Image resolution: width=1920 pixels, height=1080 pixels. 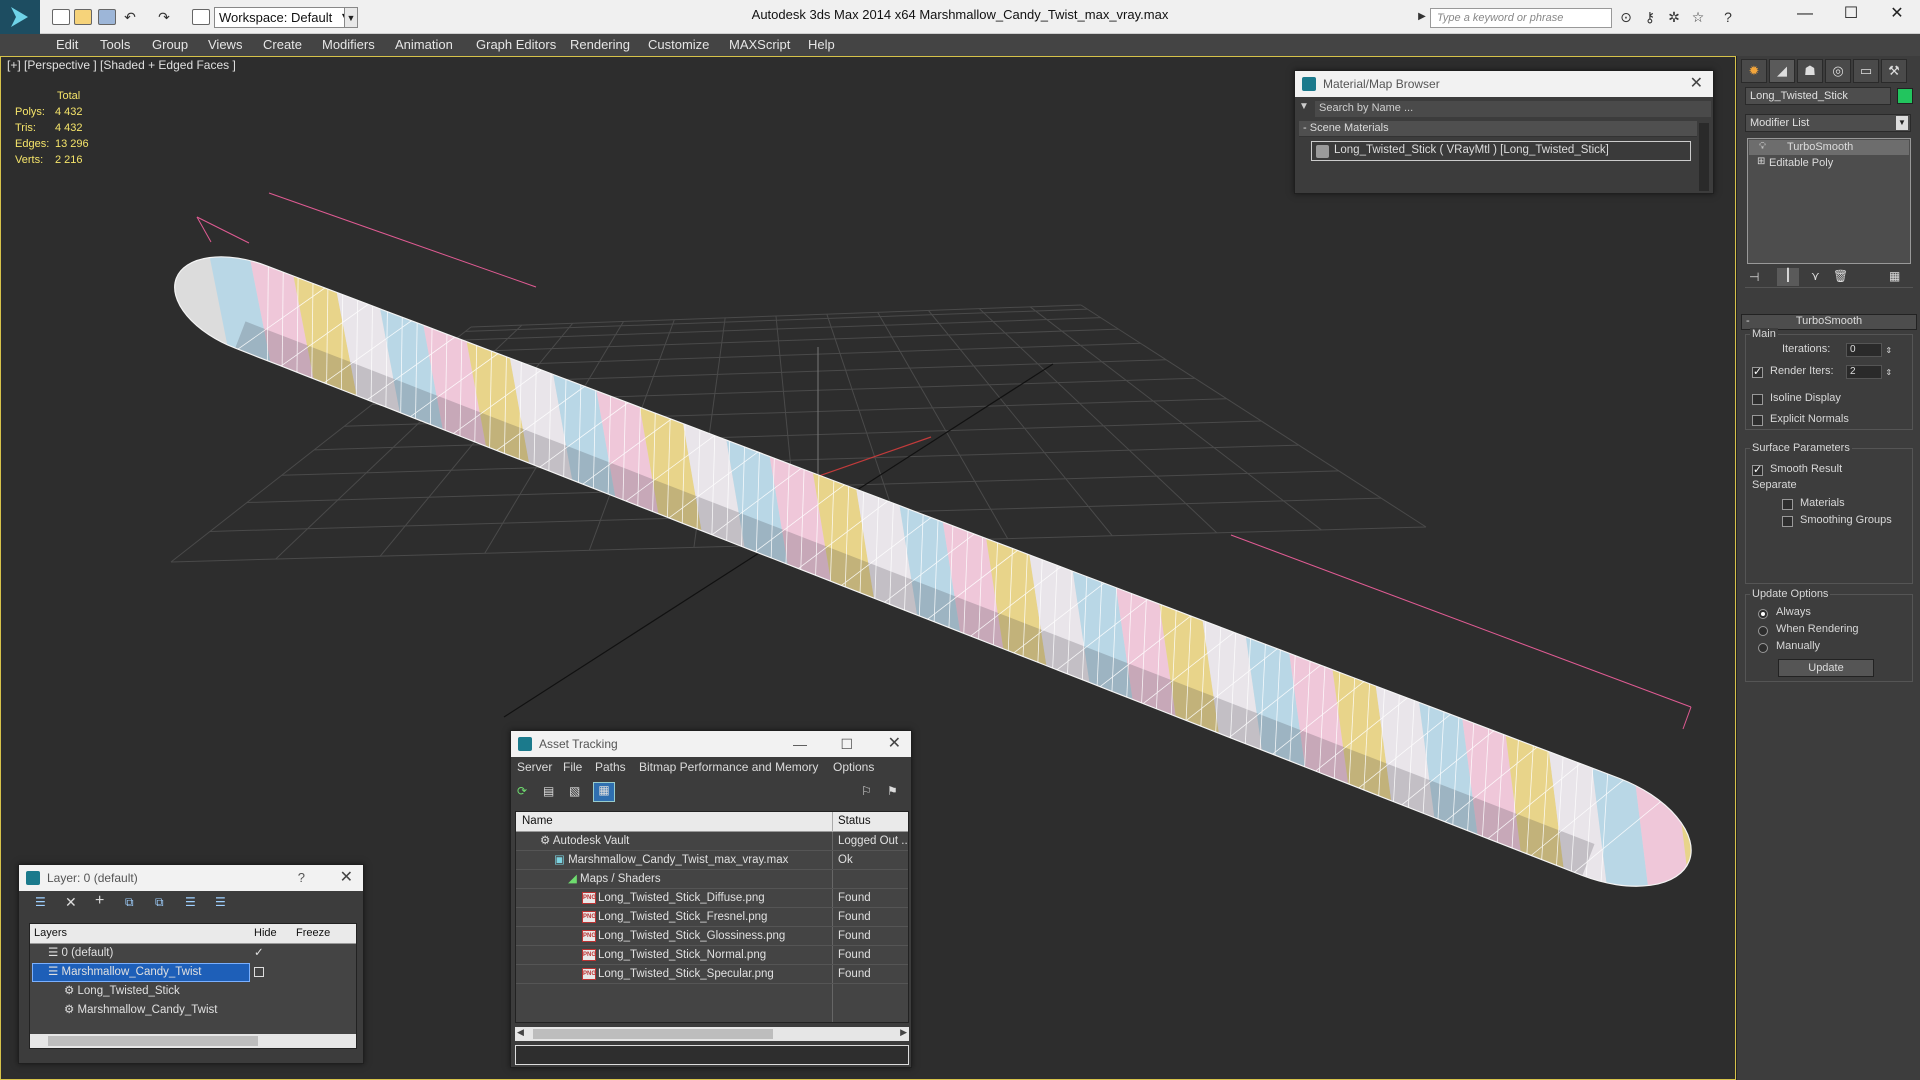 What do you see at coordinates (265, 933) in the screenshot?
I see `col-hide: Hide` at bounding box center [265, 933].